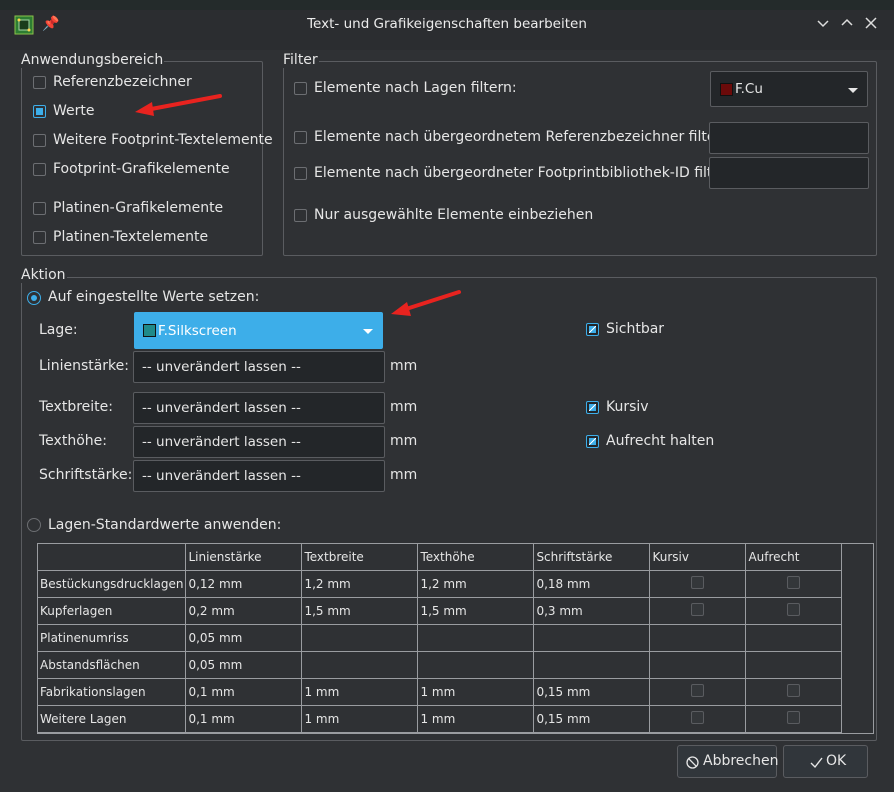 The image size is (894, 792). I want to click on scope-checkbox-board-graphics, so click(39, 208).